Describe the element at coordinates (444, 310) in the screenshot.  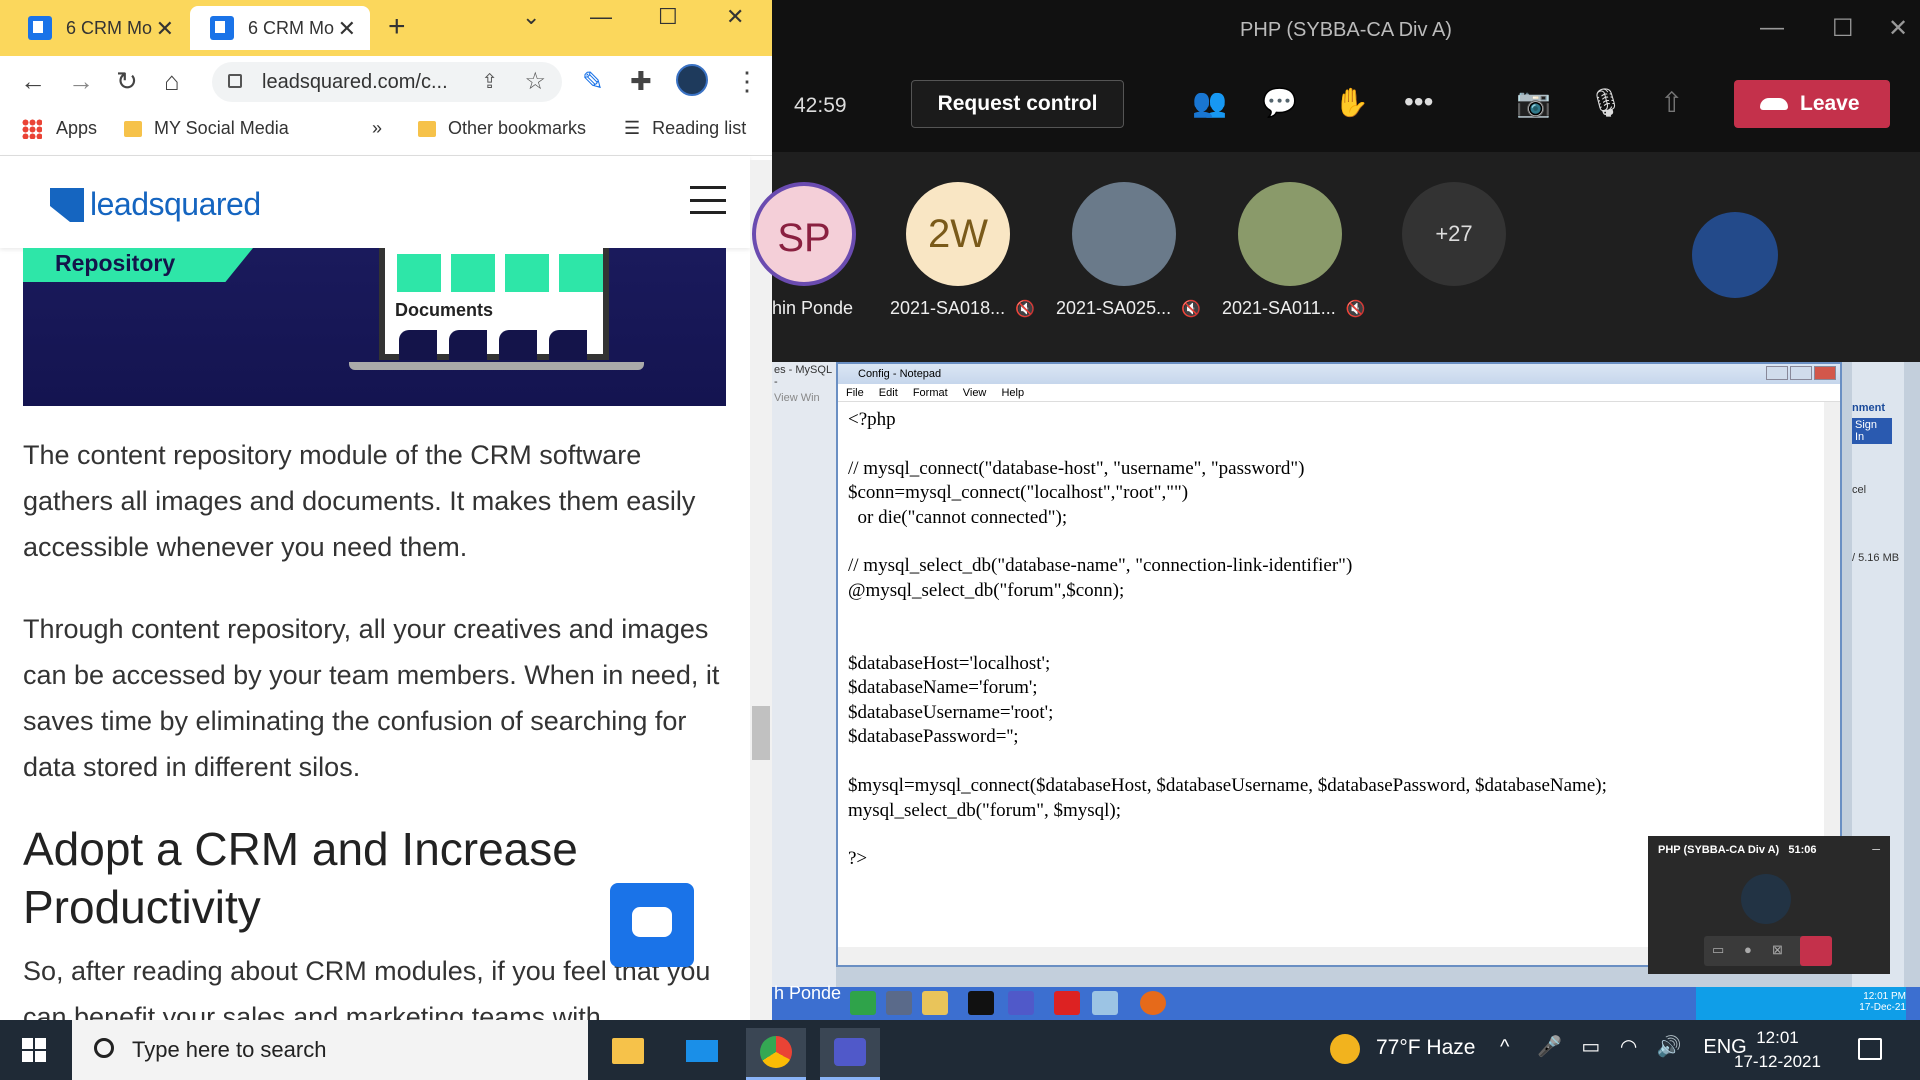
I see `documents-label: Documents` at that location.